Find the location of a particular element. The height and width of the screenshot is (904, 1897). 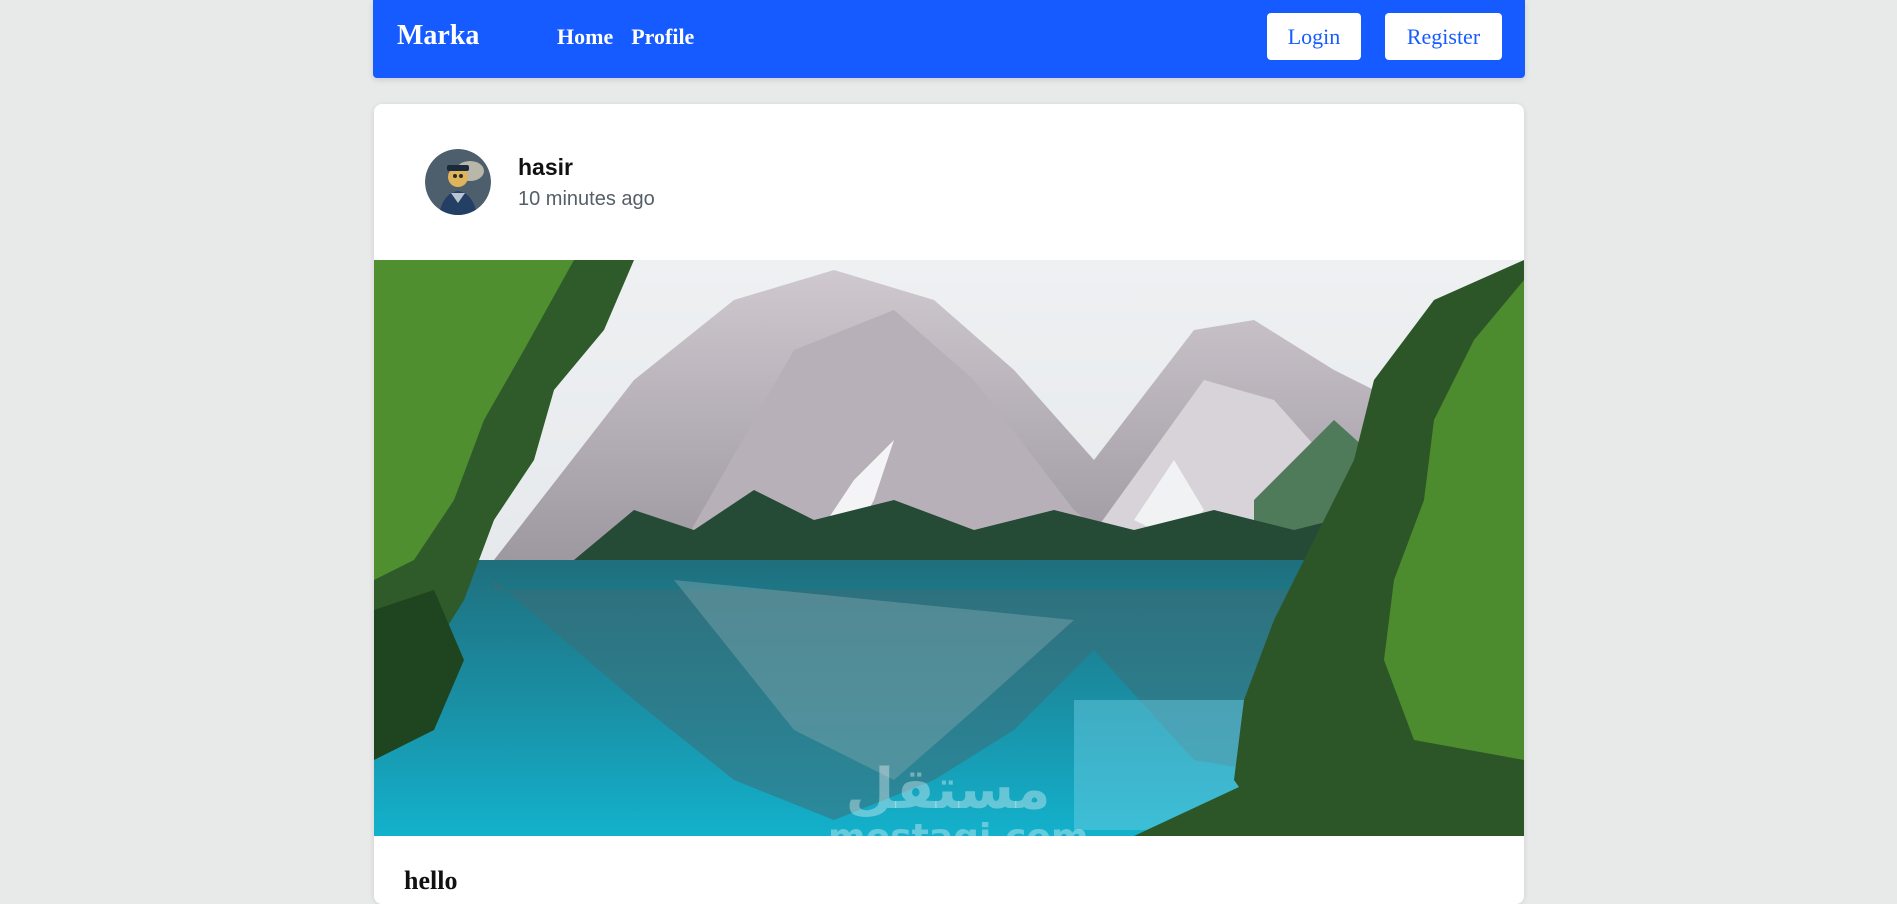

brand-logo: Marka is located at coordinates (438, 36).